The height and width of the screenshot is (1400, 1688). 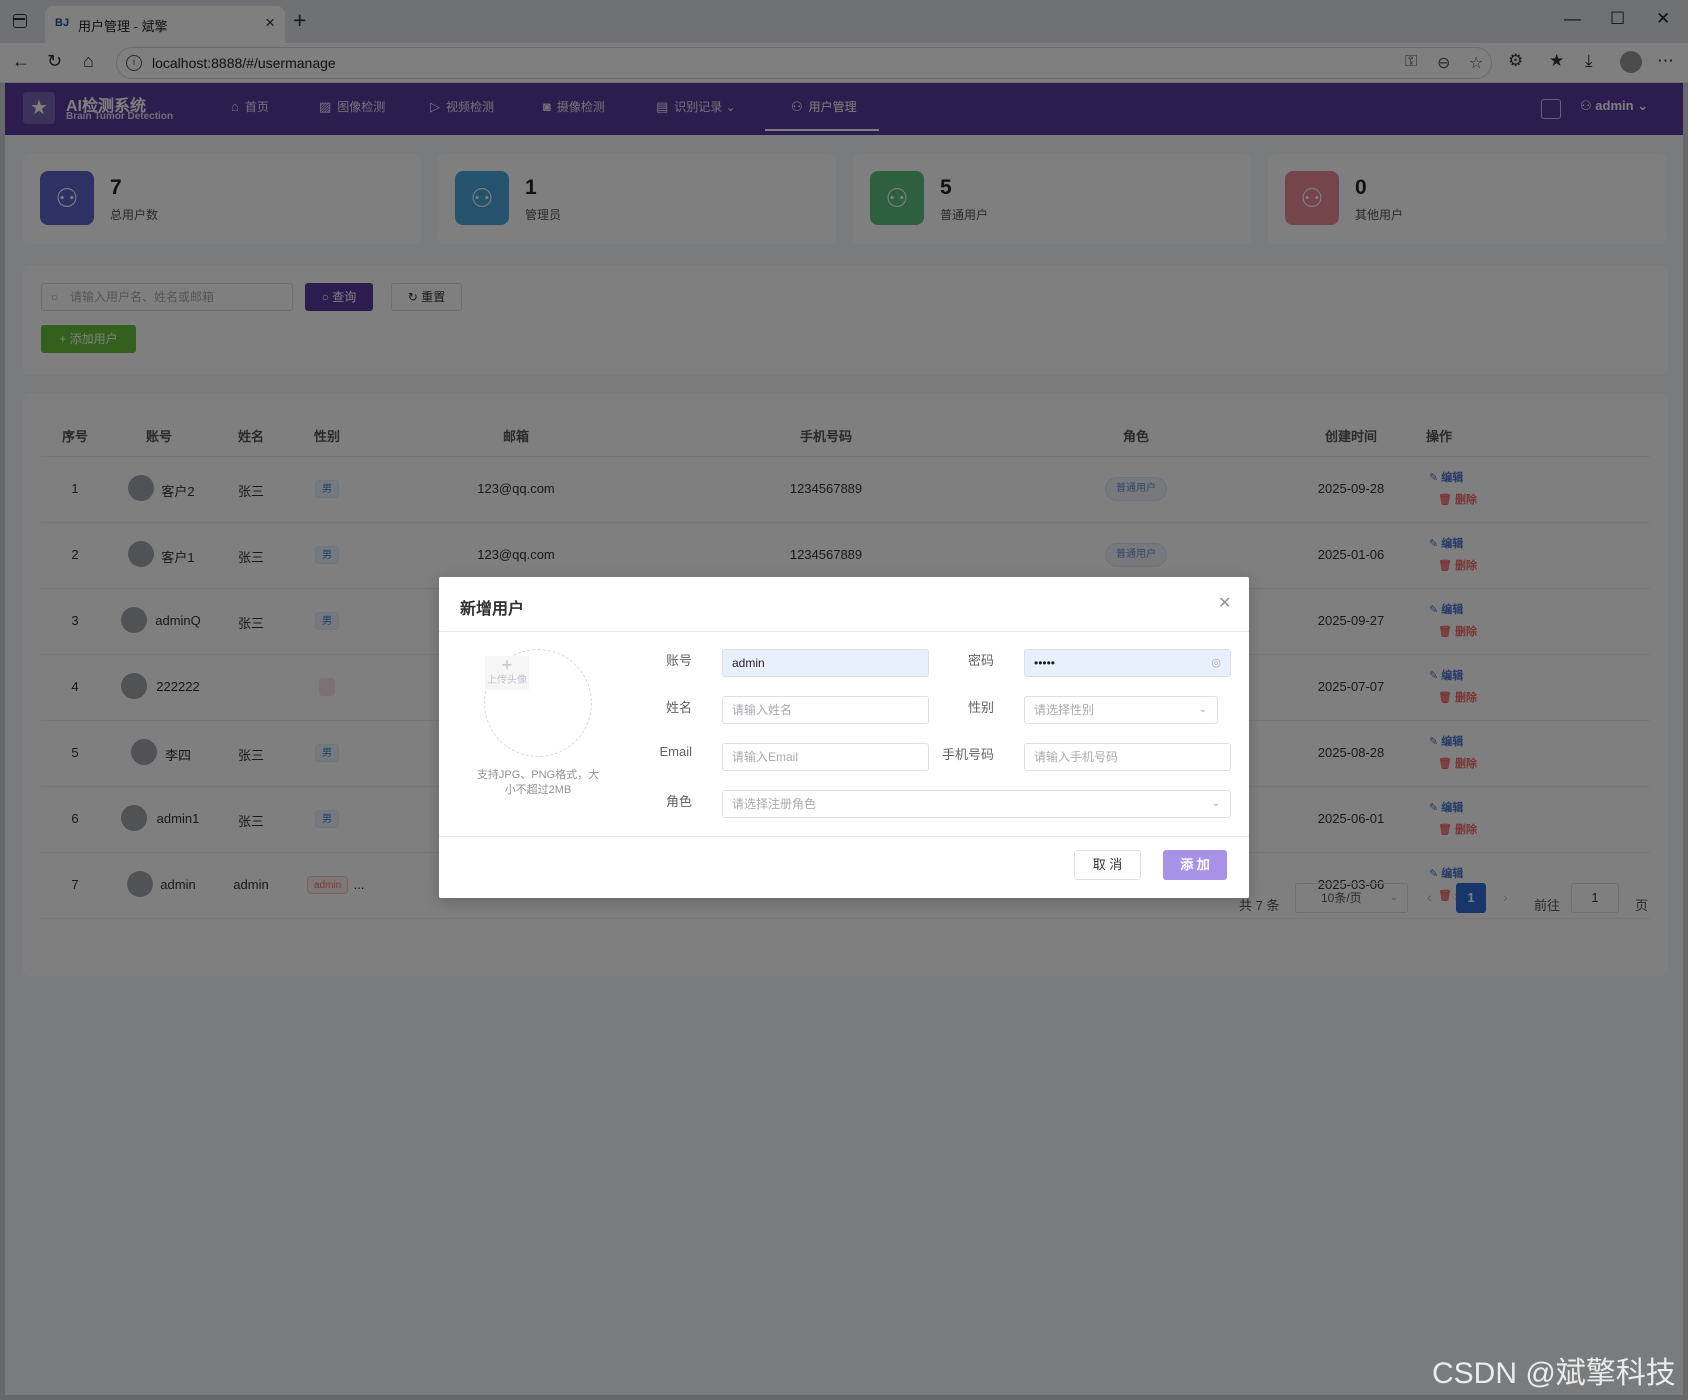 What do you see at coordinates (825, 757) in the screenshot?
I see `email-field: 请输入Email` at bounding box center [825, 757].